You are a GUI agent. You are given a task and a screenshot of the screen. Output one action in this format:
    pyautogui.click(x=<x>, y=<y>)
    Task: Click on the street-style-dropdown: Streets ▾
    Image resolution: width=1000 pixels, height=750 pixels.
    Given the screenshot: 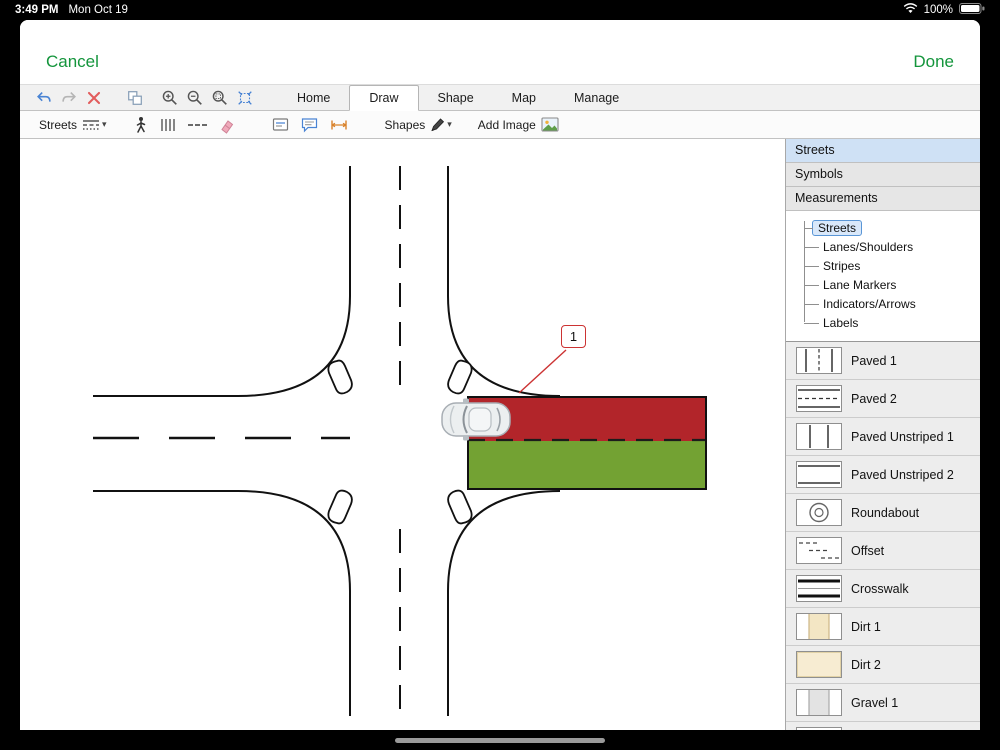 What is the action you would take?
    pyautogui.click(x=73, y=124)
    